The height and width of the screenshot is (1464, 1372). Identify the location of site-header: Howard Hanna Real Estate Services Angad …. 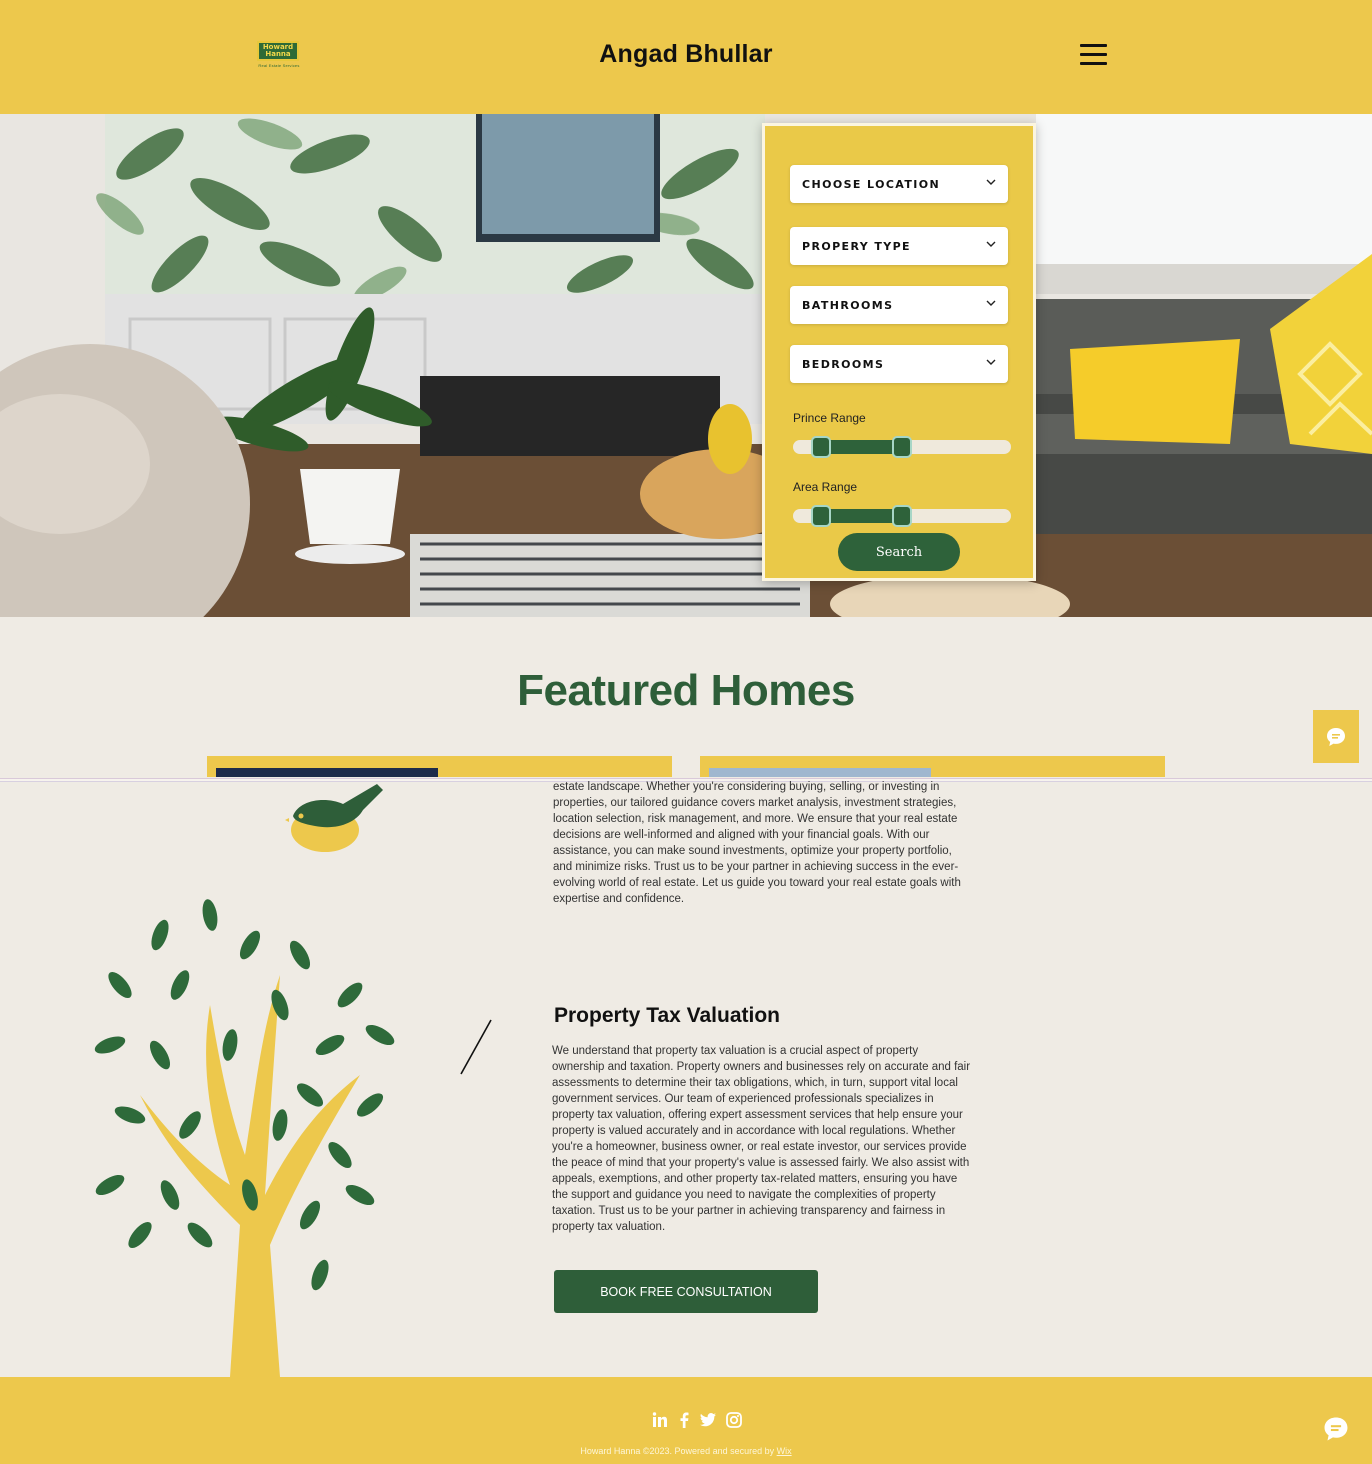
(686, 57).